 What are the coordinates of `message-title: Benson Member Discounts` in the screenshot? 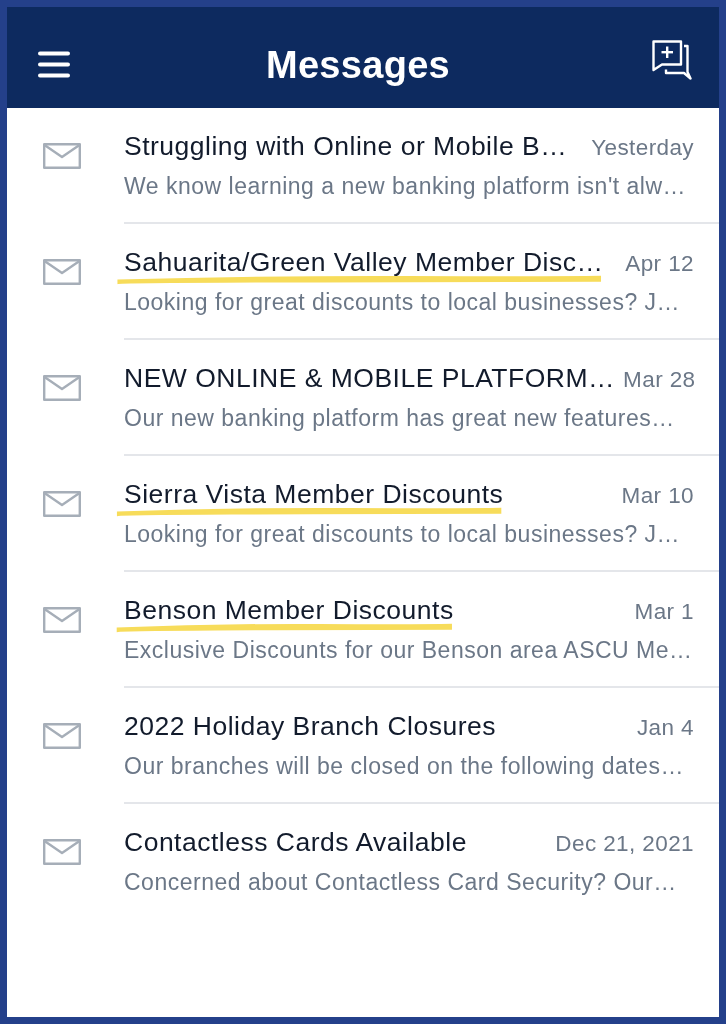 It's located at (289, 610).